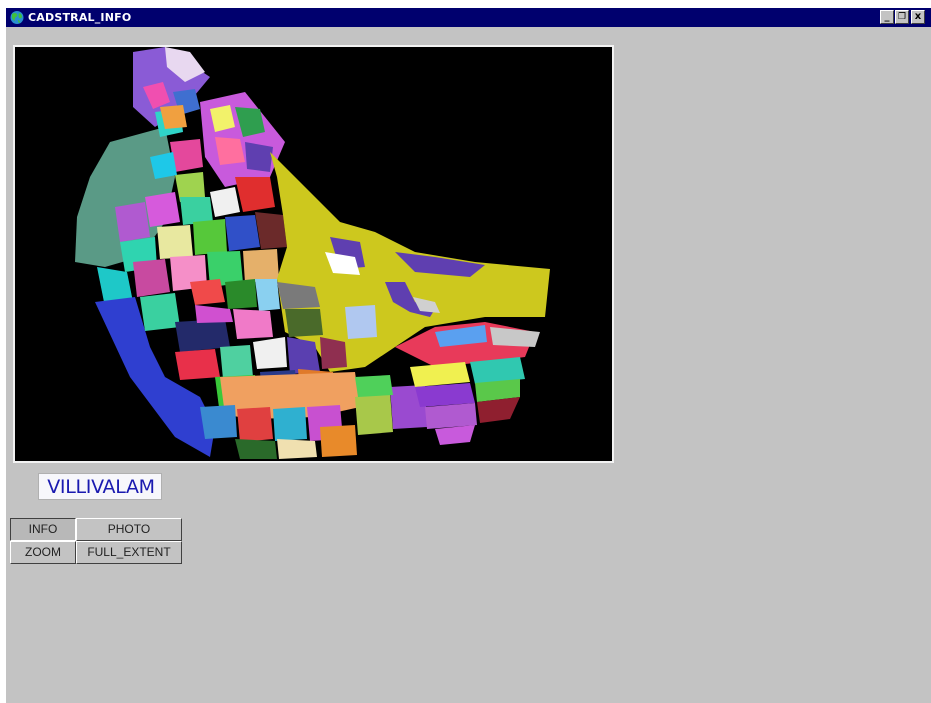 This screenshot has height=703, width=931. Describe the element at coordinates (468, 17) in the screenshot. I see `title-bar: CADSTRAL_INFO _ ❐ x` at that location.